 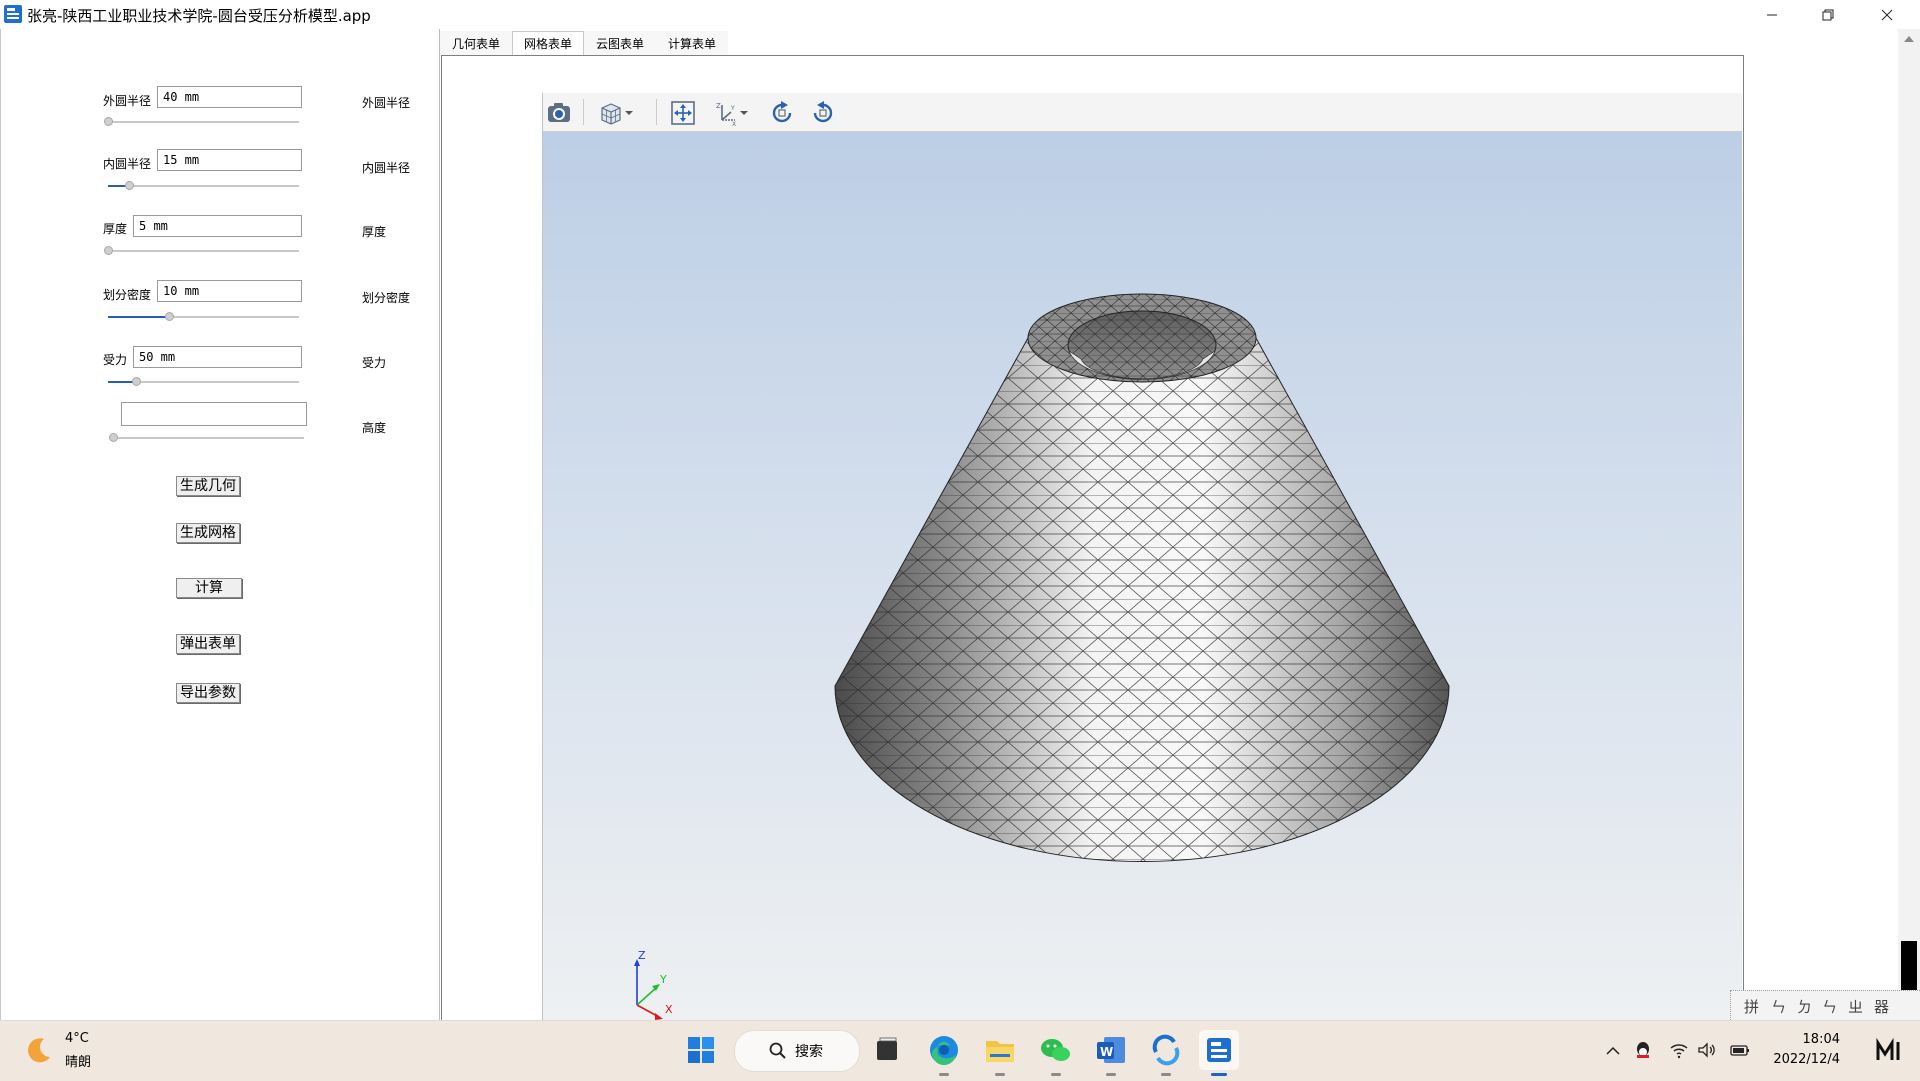 I want to click on taskbar-file-explorer, so click(x=1000, y=1053).